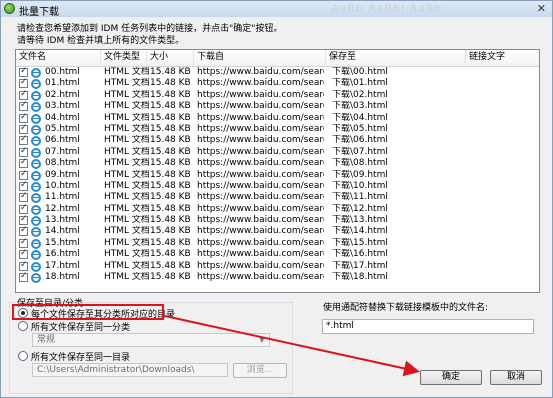 Image resolution: width=553 pixels, height=398 pixels. Describe the element at coordinates (451, 377) in the screenshot. I see `ok-button: 确定` at that location.